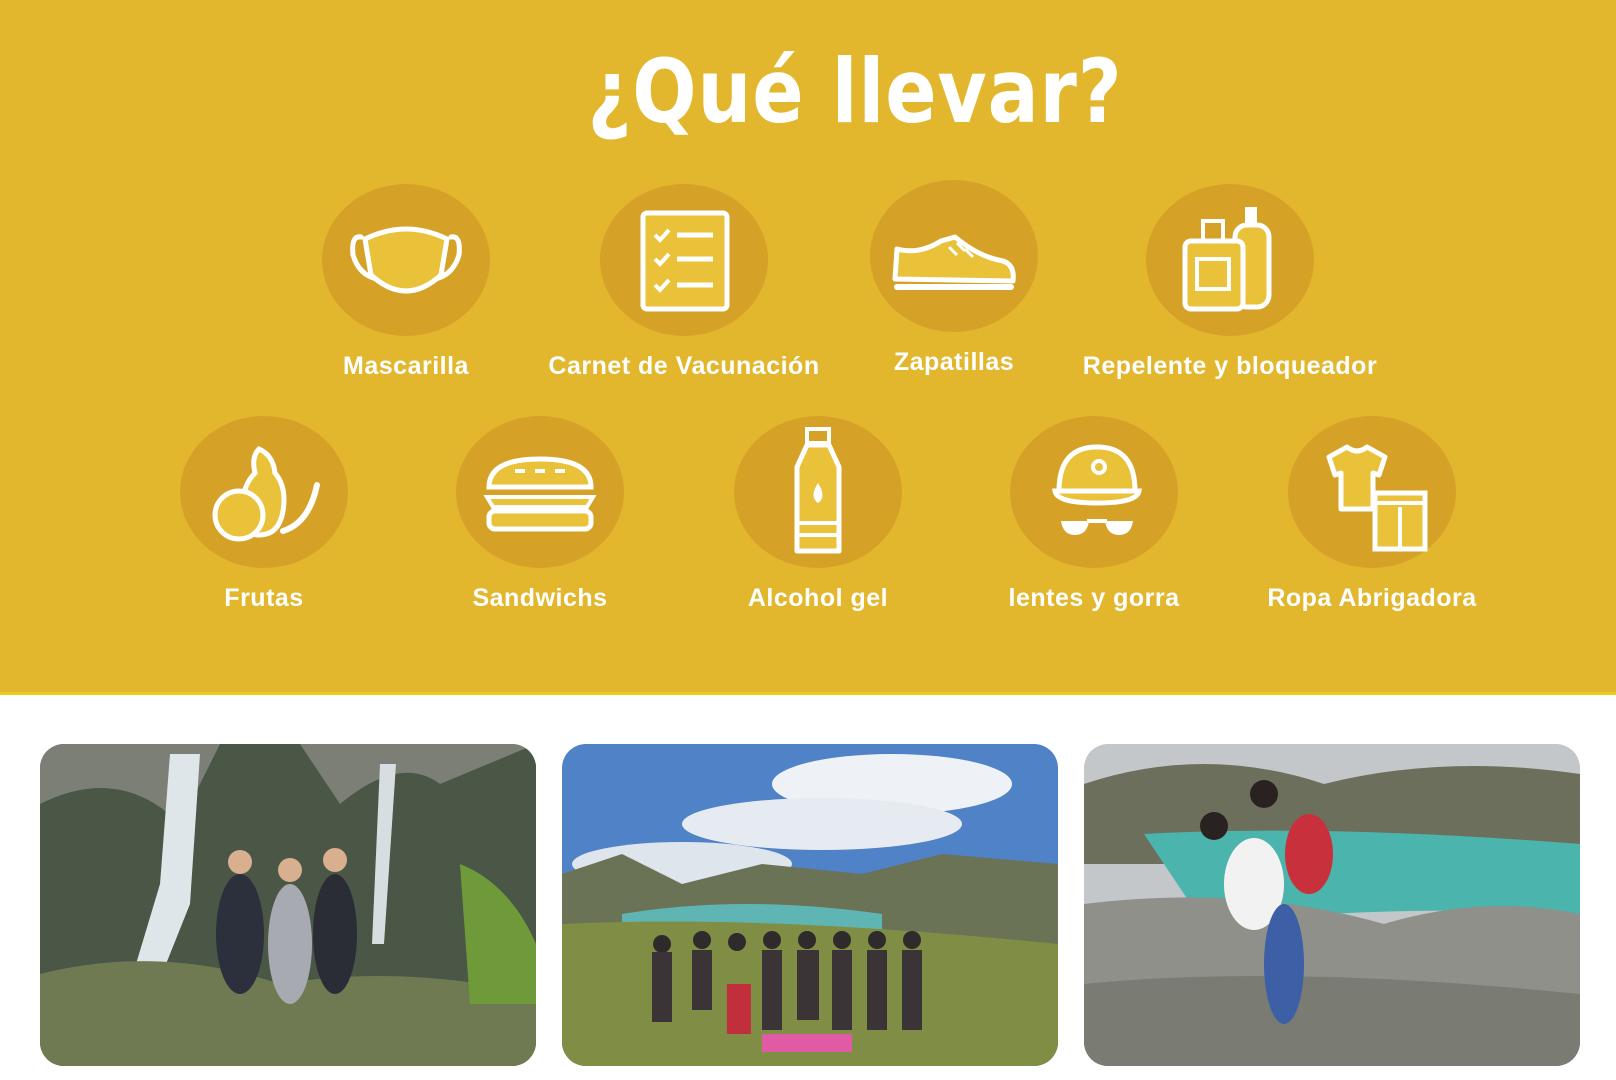 The height and width of the screenshot is (1080, 1616). What do you see at coordinates (810, 905) in the screenshot?
I see `photo-group-lake` at bounding box center [810, 905].